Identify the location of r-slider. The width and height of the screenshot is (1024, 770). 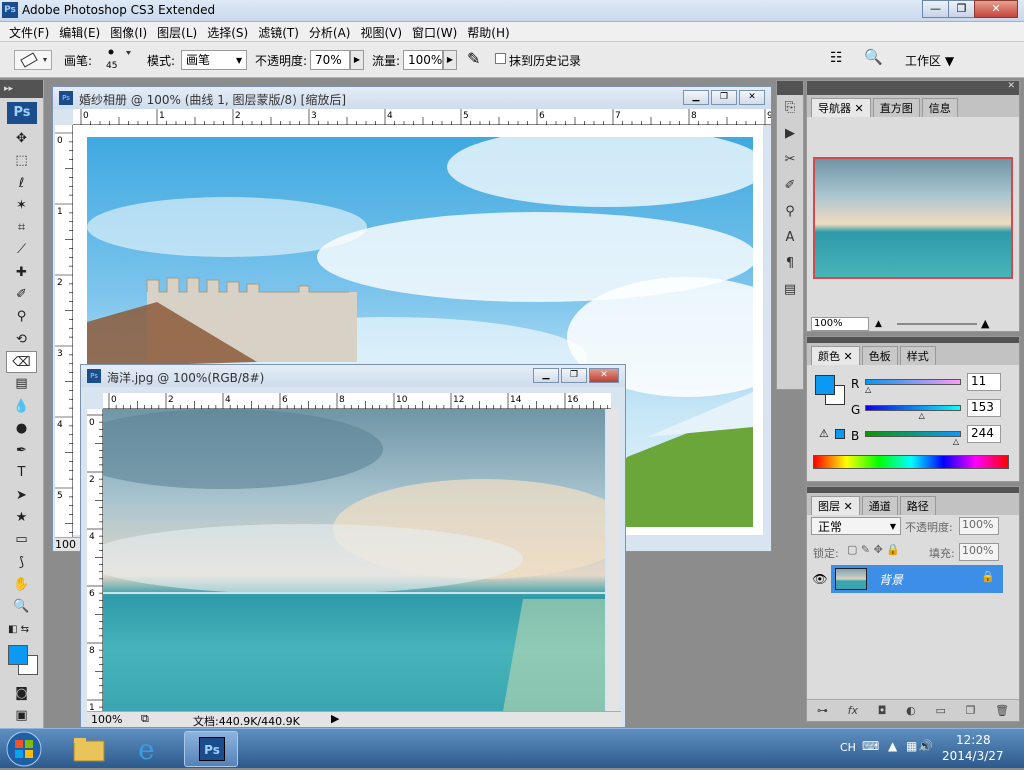
(913, 382).